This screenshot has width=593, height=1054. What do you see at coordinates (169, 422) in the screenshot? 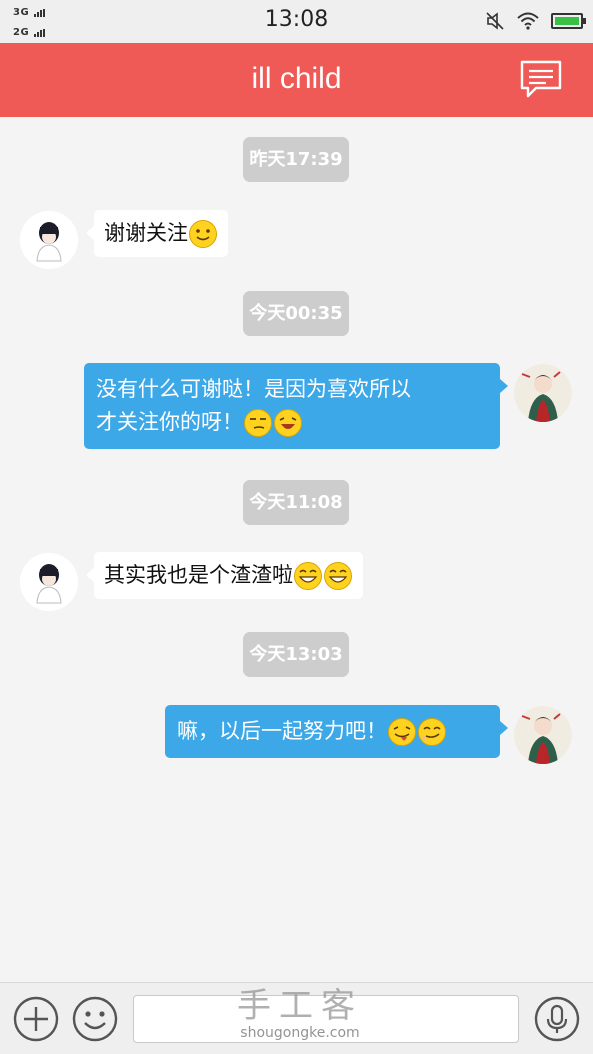
I see `message-text-line: 才关注你的呀！` at bounding box center [169, 422].